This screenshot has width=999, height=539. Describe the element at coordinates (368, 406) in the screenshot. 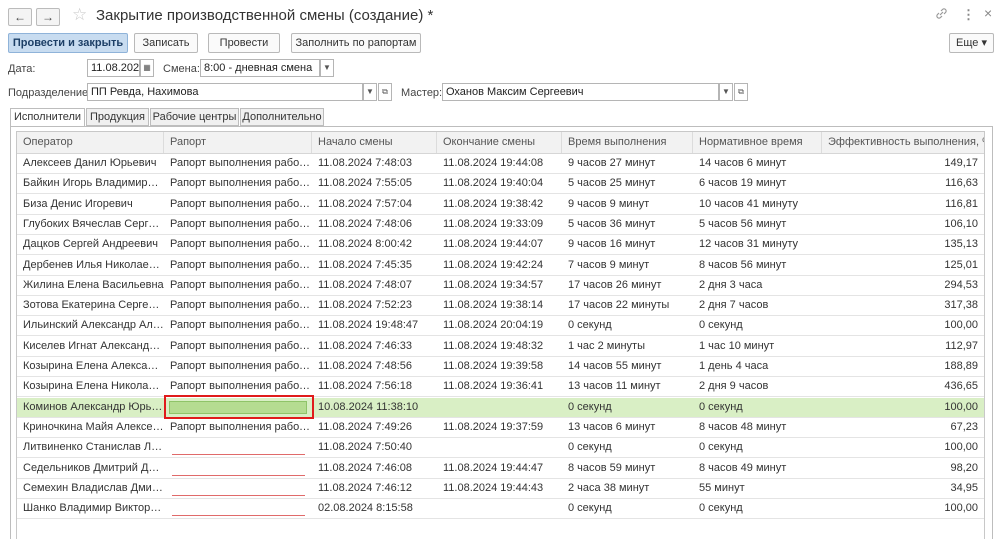

I see `cell-start: 10.08.2024 11:38:10` at that location.